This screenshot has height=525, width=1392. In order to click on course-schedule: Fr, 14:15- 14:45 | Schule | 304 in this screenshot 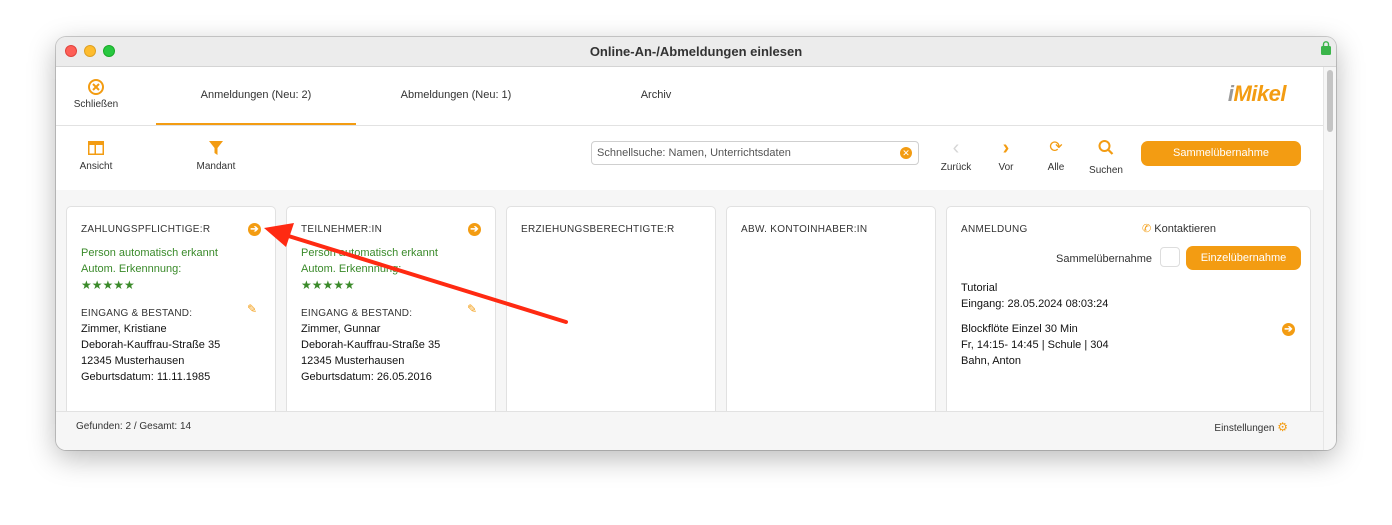, I will do `click(1035, 345)`.